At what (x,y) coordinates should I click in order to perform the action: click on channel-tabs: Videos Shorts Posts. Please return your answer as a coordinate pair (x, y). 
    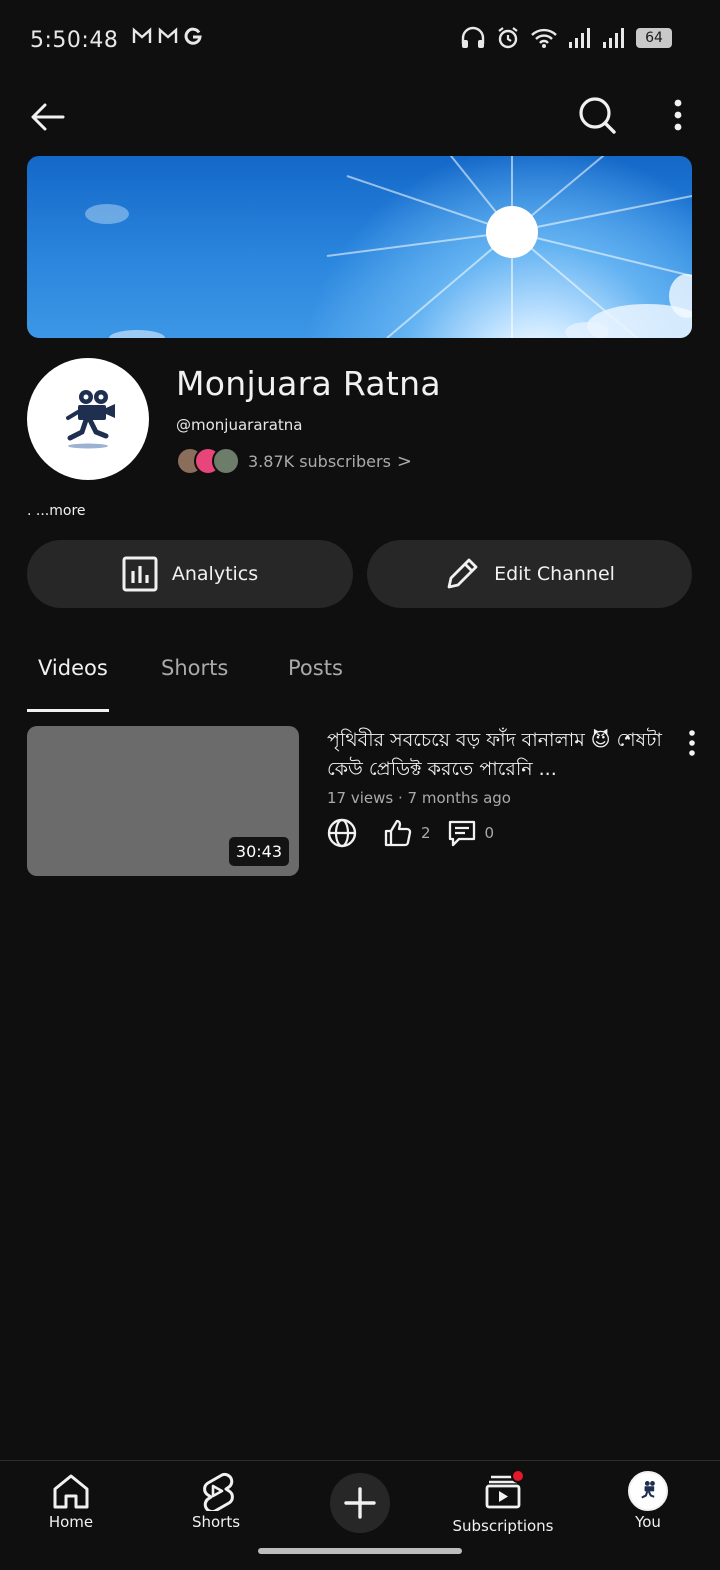
    Looking at the image, I should click on (360, 675).